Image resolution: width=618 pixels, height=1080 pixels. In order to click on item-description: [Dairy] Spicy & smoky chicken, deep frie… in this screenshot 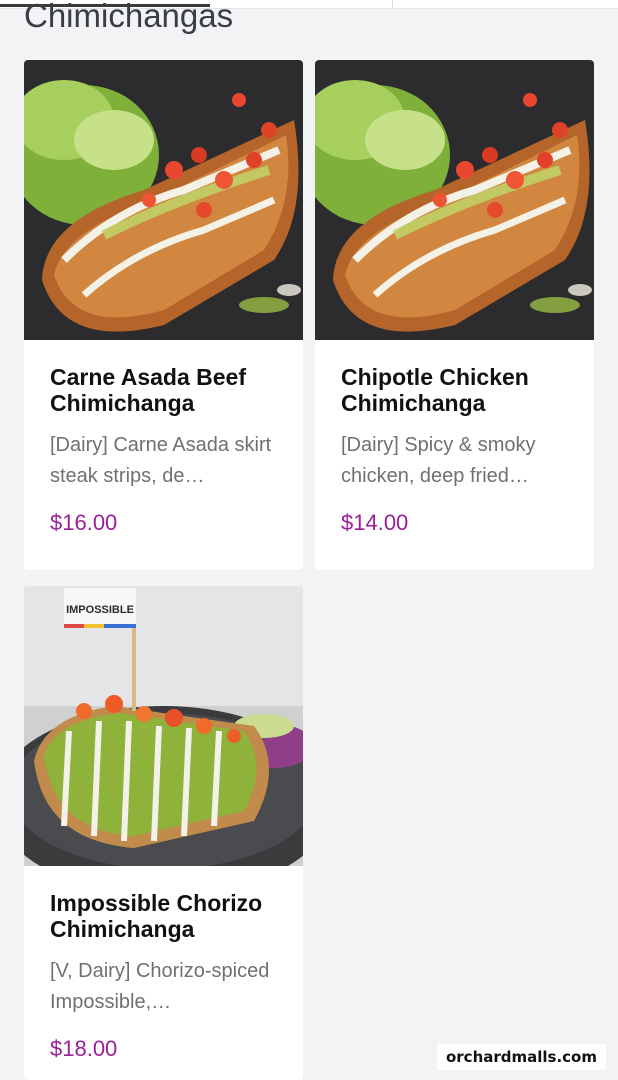, I will do `click(438, 460)`.